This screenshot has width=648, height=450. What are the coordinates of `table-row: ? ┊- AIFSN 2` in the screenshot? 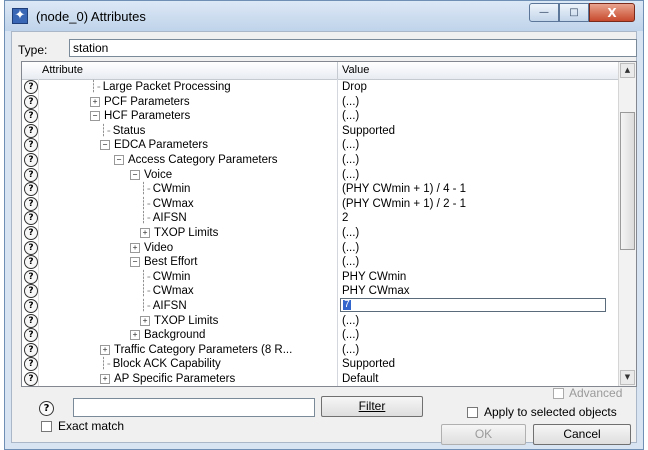 It's located at (321, 218).